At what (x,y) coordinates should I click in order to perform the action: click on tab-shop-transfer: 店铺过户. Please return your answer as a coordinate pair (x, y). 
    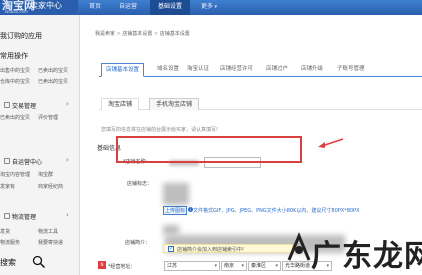
    Looking at the image, I should click on (277, 68).